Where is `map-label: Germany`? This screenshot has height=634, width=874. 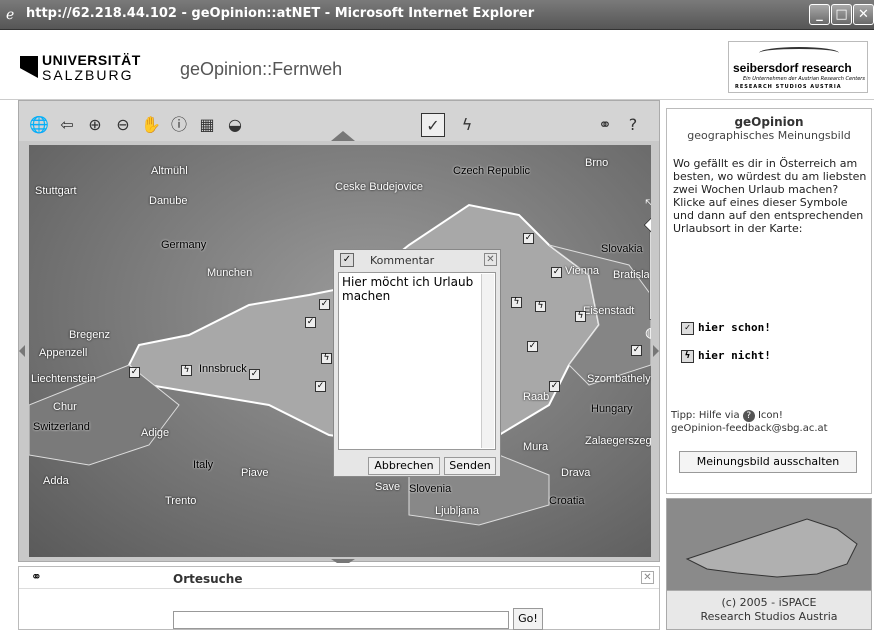 map-label: Germany is located at coordinates (184, 245).